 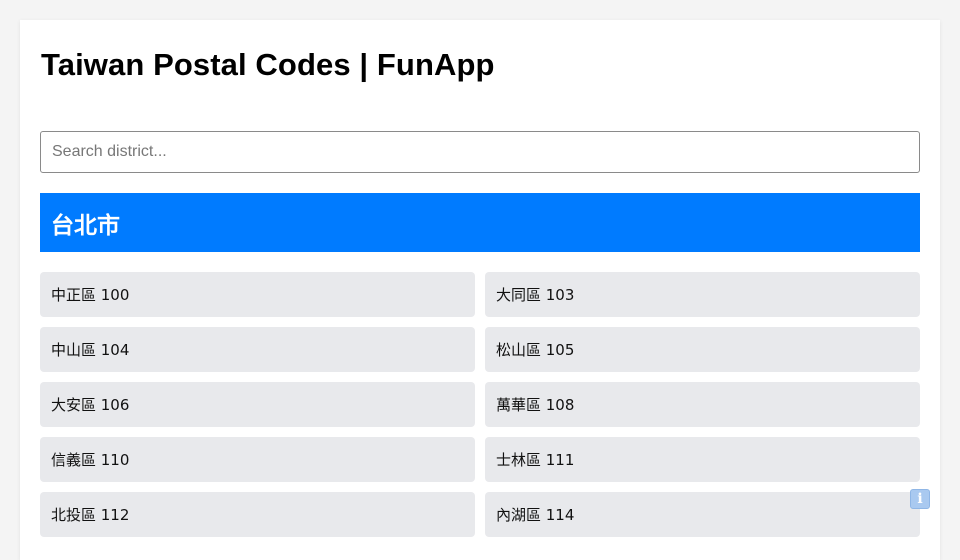 I want to click on district-item: 松山區 105, so click(x=702, y=349).